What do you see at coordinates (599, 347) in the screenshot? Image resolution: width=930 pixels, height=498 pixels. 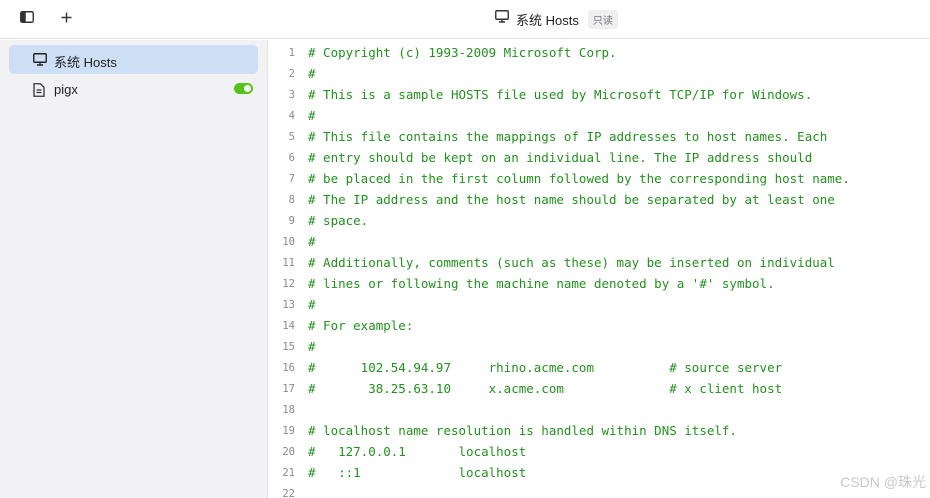 I see `code-line: 15 #` at bounding box center [599, 347].